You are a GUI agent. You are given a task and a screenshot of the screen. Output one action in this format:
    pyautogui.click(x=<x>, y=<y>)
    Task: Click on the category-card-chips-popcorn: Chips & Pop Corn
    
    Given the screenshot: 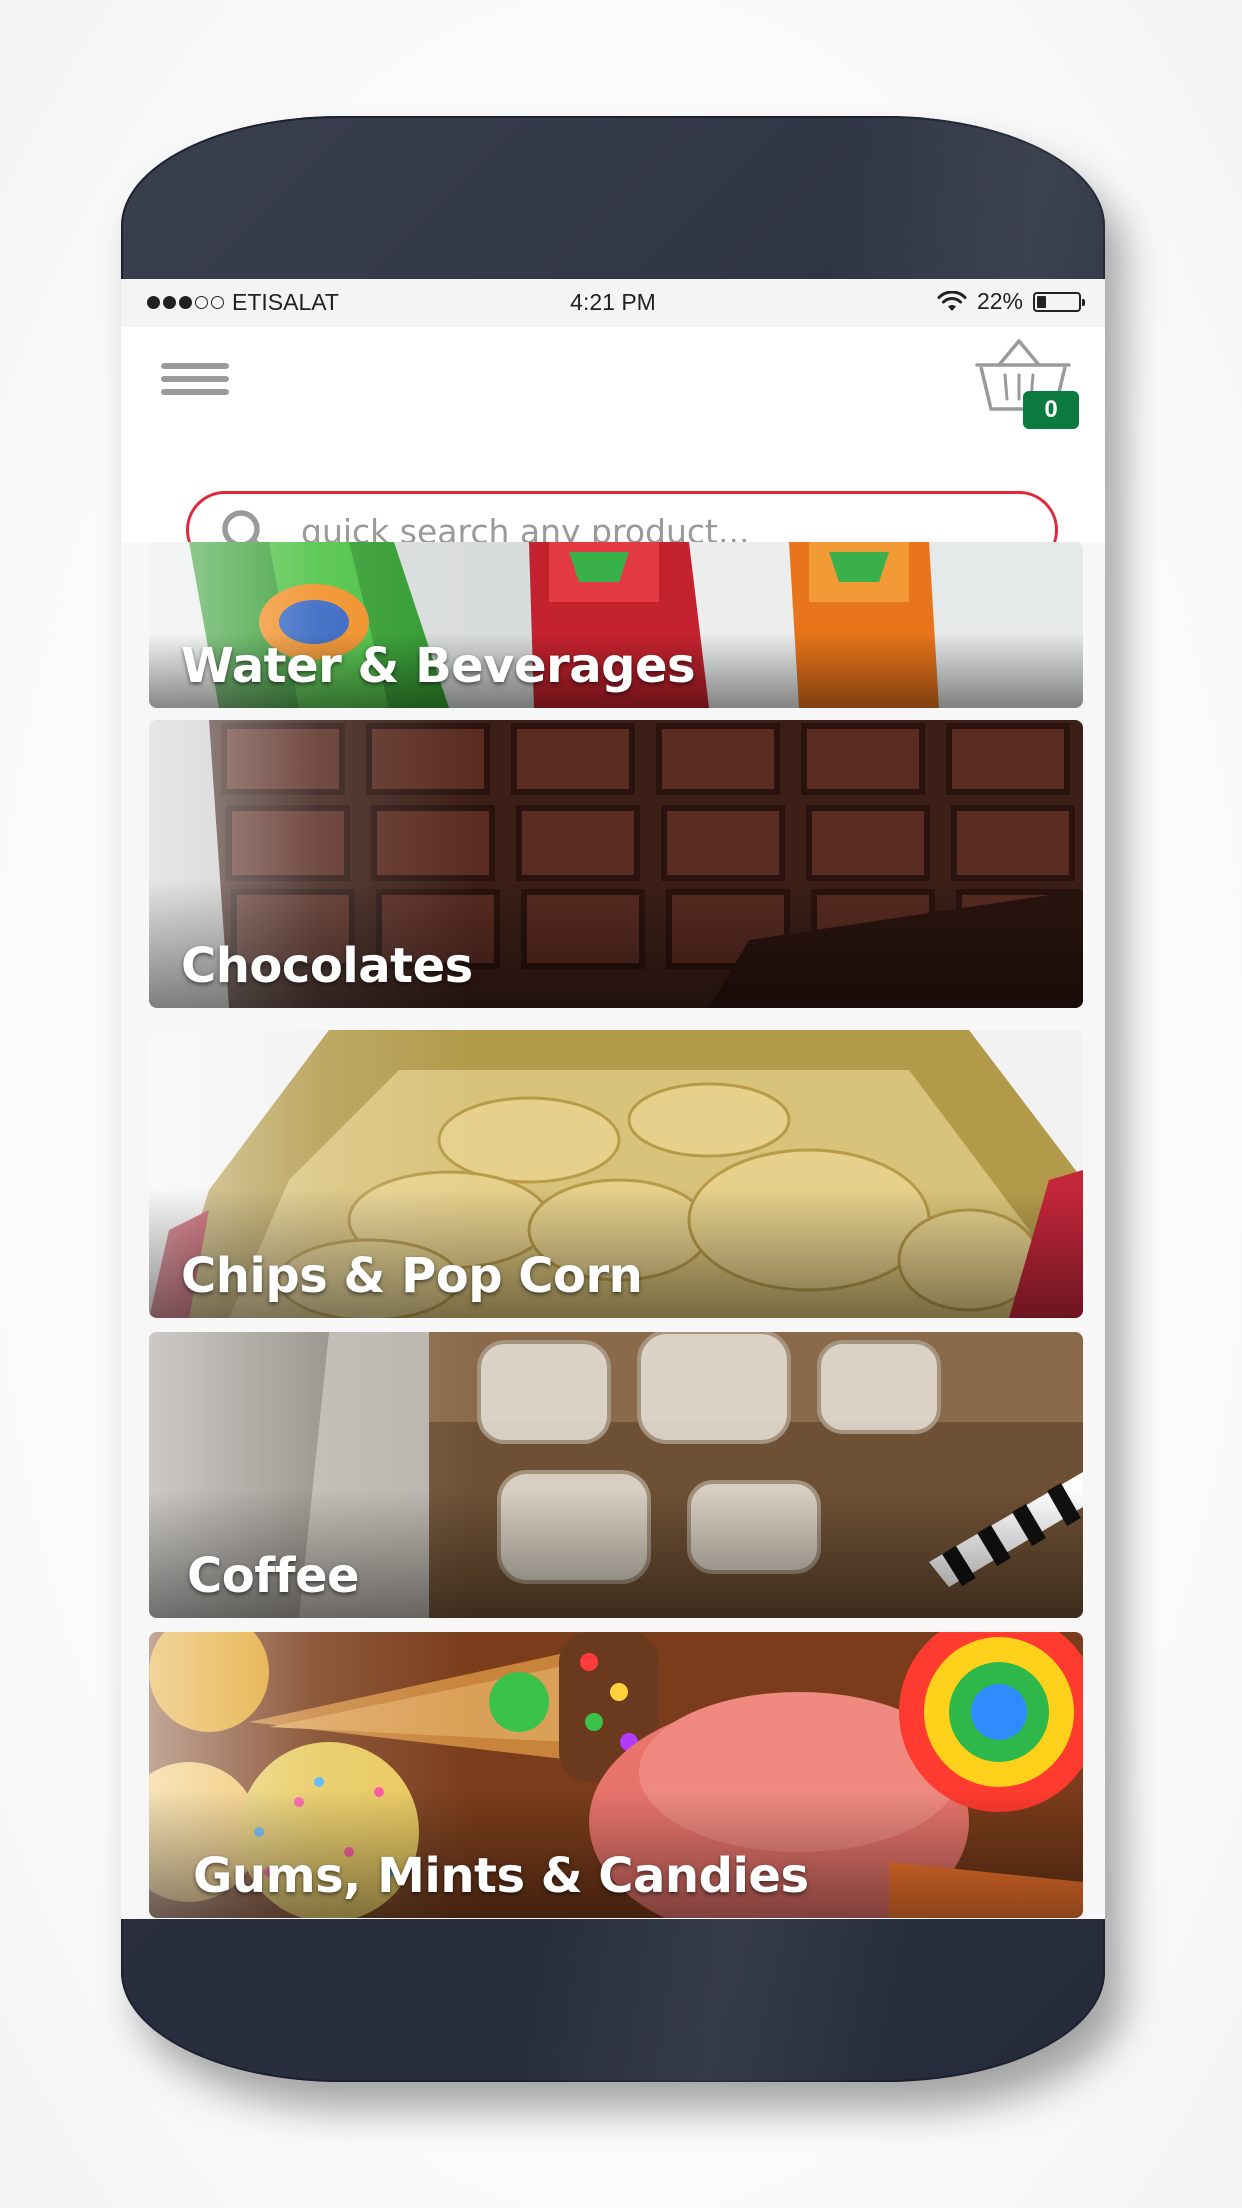 What is the action you would take?
    pyautogui.click(x=616, y=1174)
    